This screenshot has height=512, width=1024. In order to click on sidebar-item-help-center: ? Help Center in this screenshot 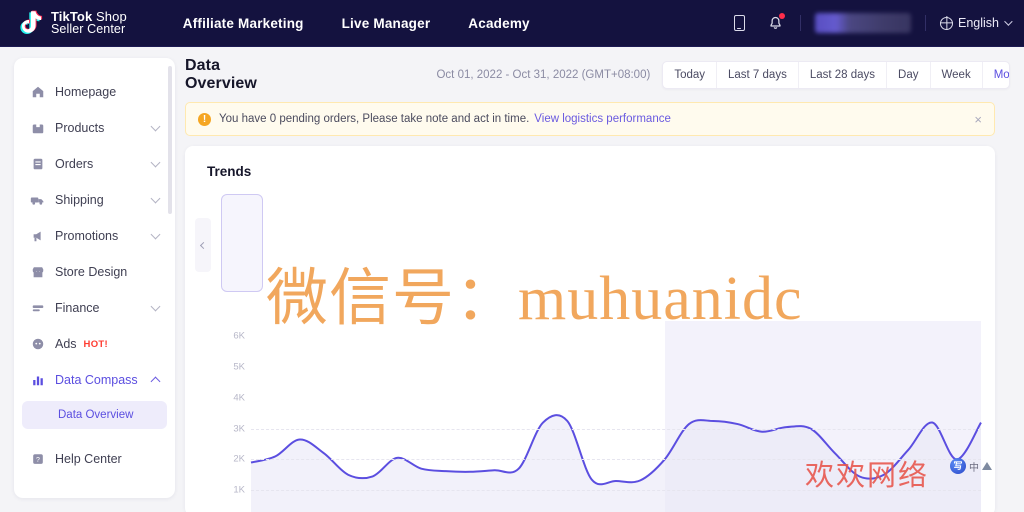, I will do `click(94, 459)`.